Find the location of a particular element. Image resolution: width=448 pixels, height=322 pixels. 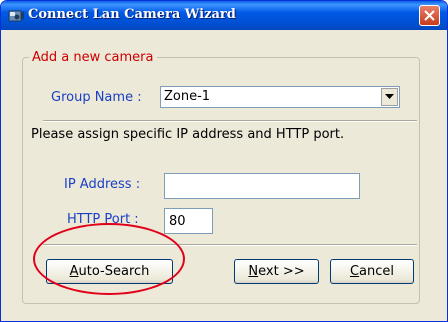

auto-search-button: Auto-Search is located at coordinates (109, 271).